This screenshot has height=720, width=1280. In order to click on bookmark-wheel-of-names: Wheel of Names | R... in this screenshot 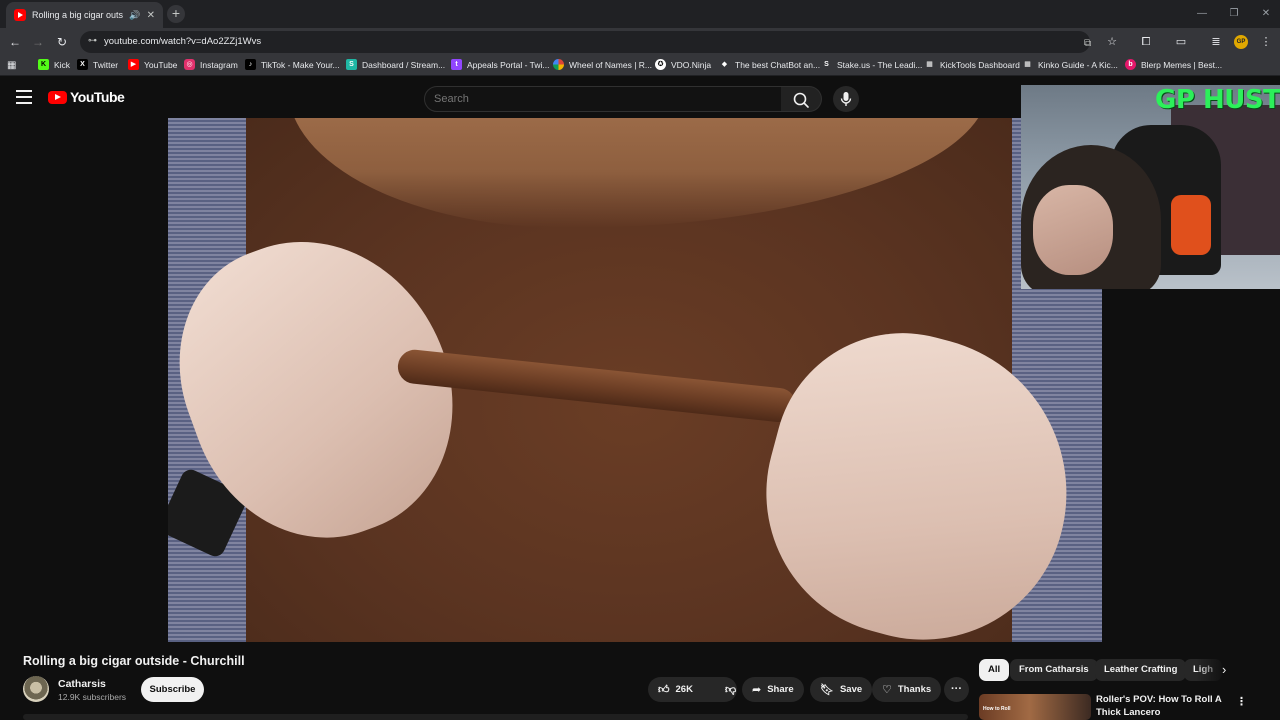, I will do `click(602, 64)`.